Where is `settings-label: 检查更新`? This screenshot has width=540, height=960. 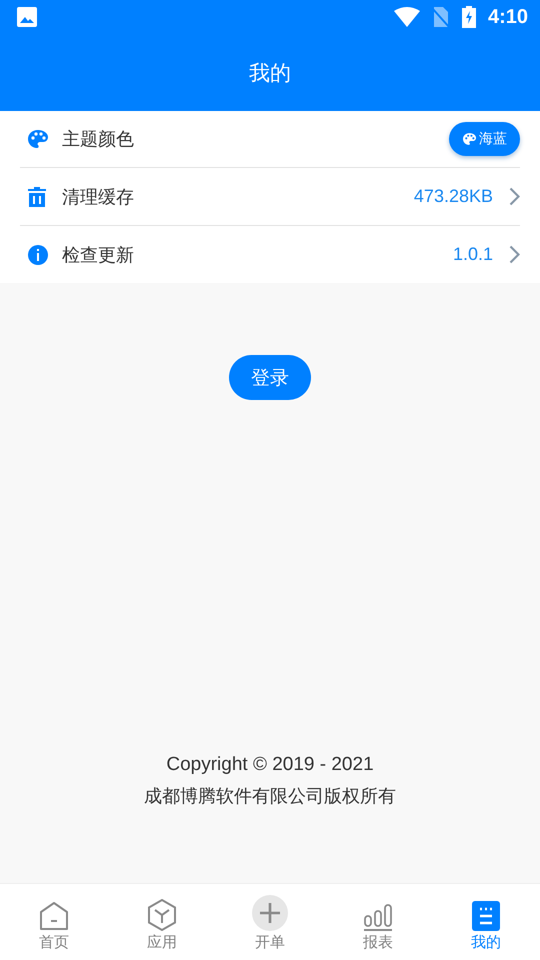 settings-label: 检查更新 is located at coordinates (98, 255).